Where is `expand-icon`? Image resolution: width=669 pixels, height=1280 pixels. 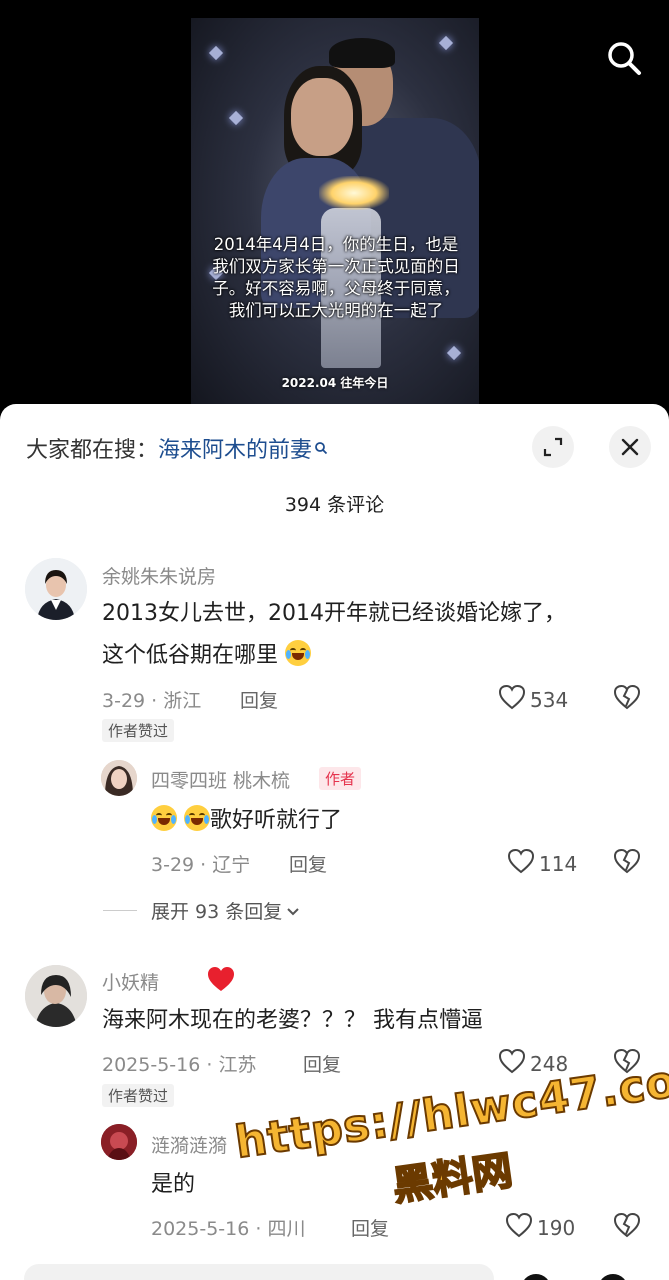 expand-icon is located at coordinates (553, 447).